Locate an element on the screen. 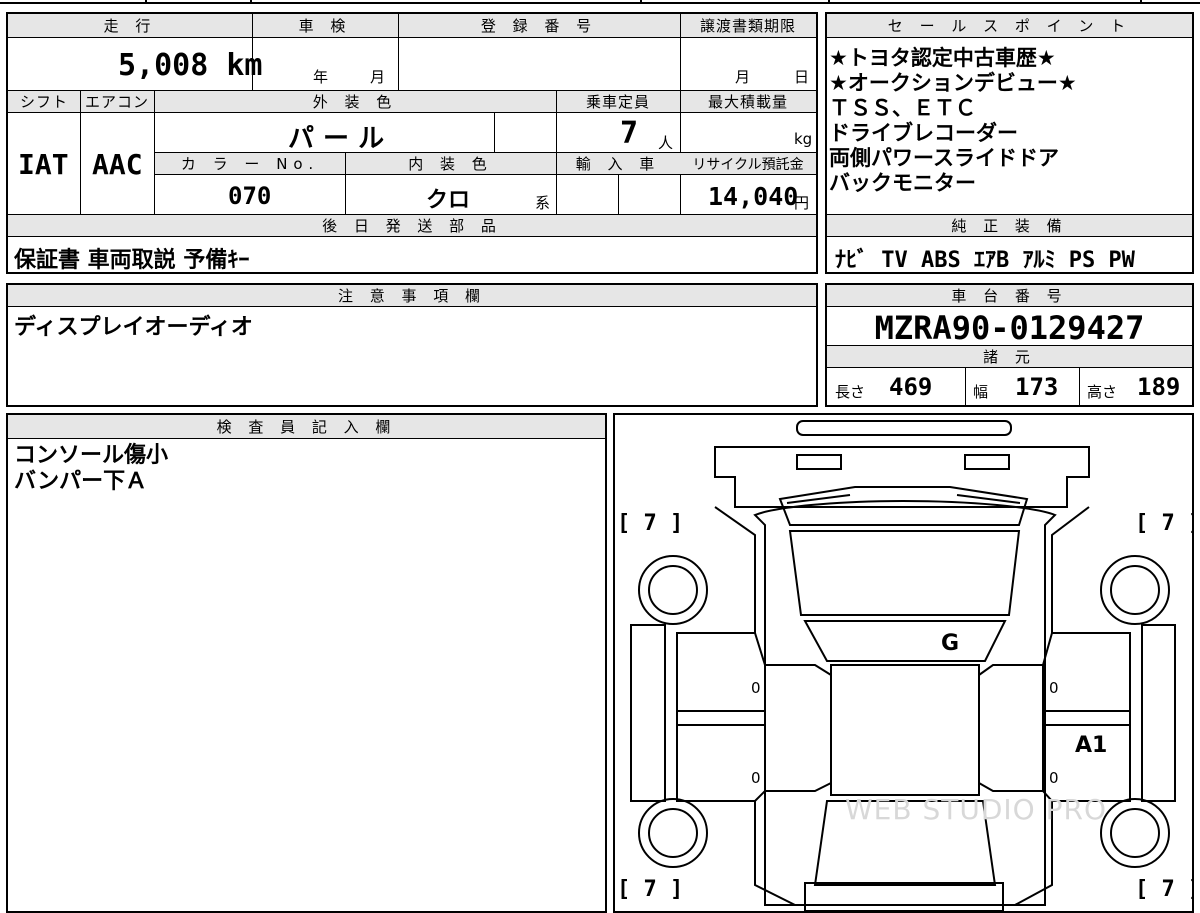 The height and width of the screenshot is (913, 1200). length-value: 469 is located at coordinates (911, 387).